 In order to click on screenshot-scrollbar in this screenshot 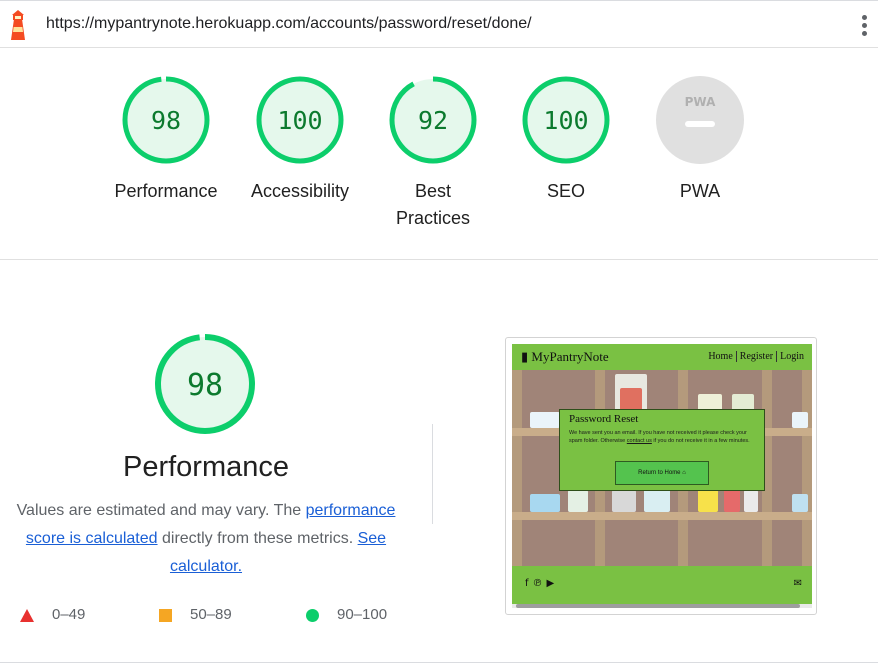, I will do `click(662, 606)`.